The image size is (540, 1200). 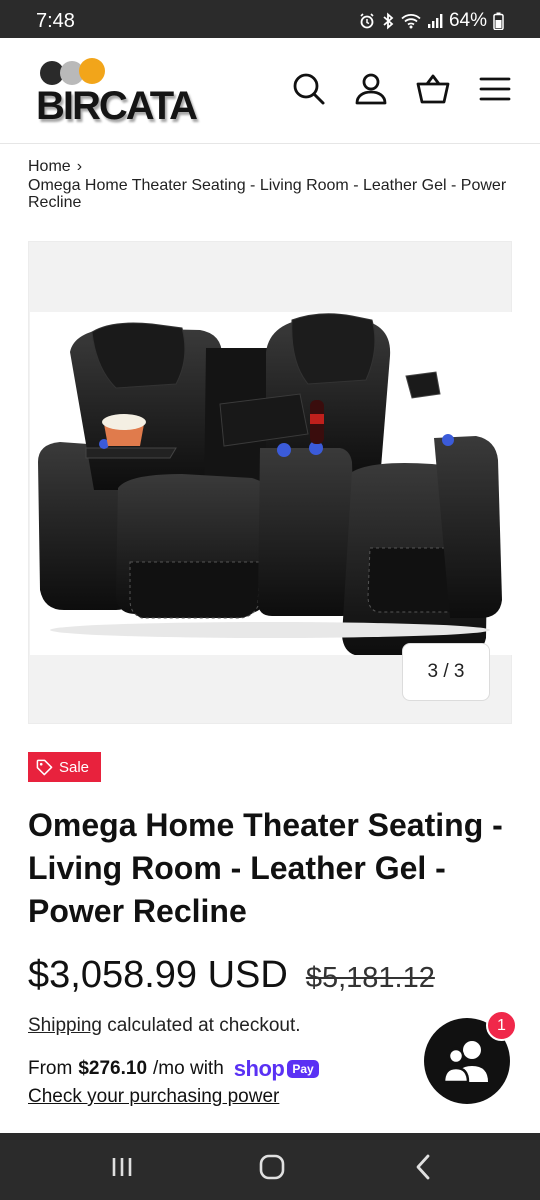 I want to click on logo-circles-icon, so click(x=72, y=71).